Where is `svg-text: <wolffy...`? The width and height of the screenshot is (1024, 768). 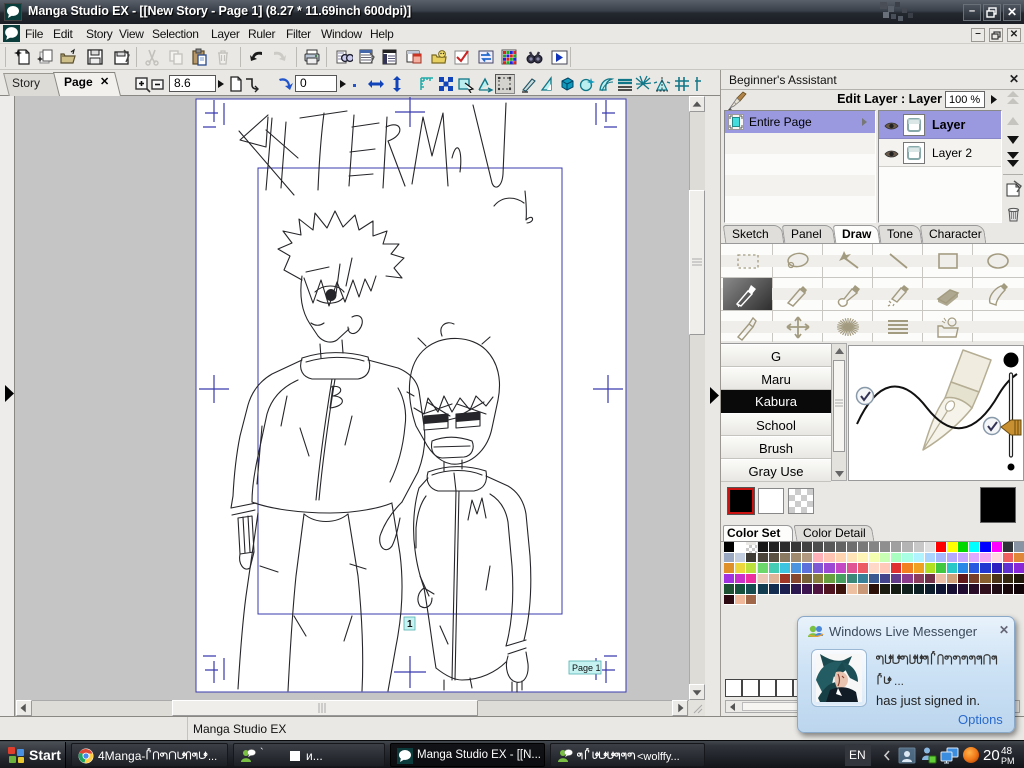
svg-text: <wolffy... is located at coordinates (658, 757).